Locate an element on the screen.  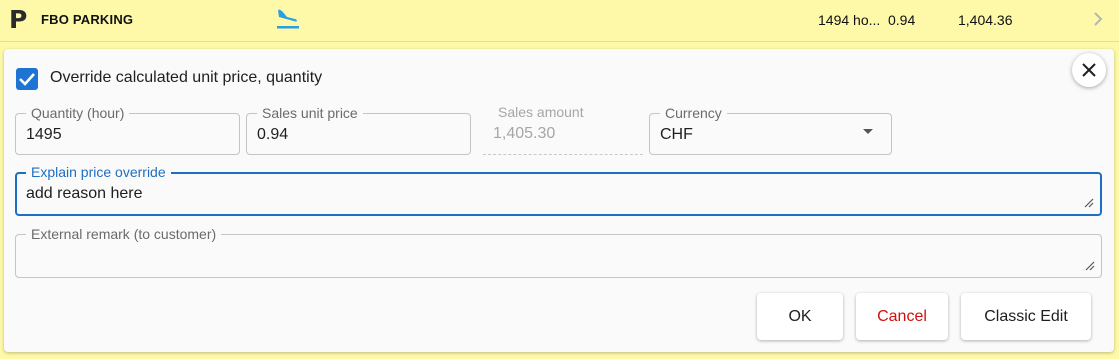
sales-unit-price-value: 0.94 is located at coordinates (273, 134).